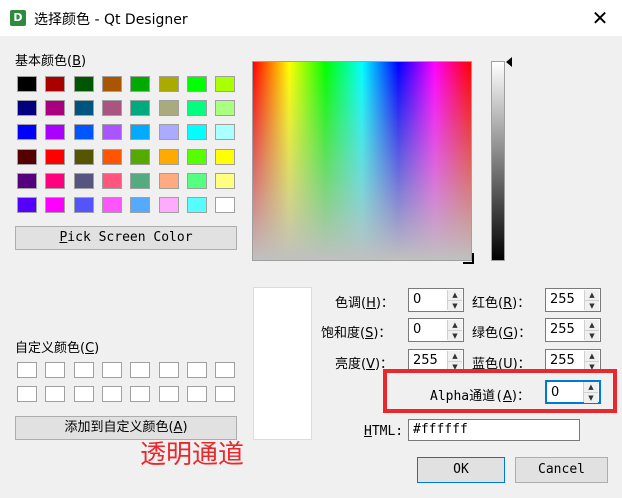 The height and width of the screenshot is (498, 622). I want to click on close-icon: ✕, so click(600, 18).